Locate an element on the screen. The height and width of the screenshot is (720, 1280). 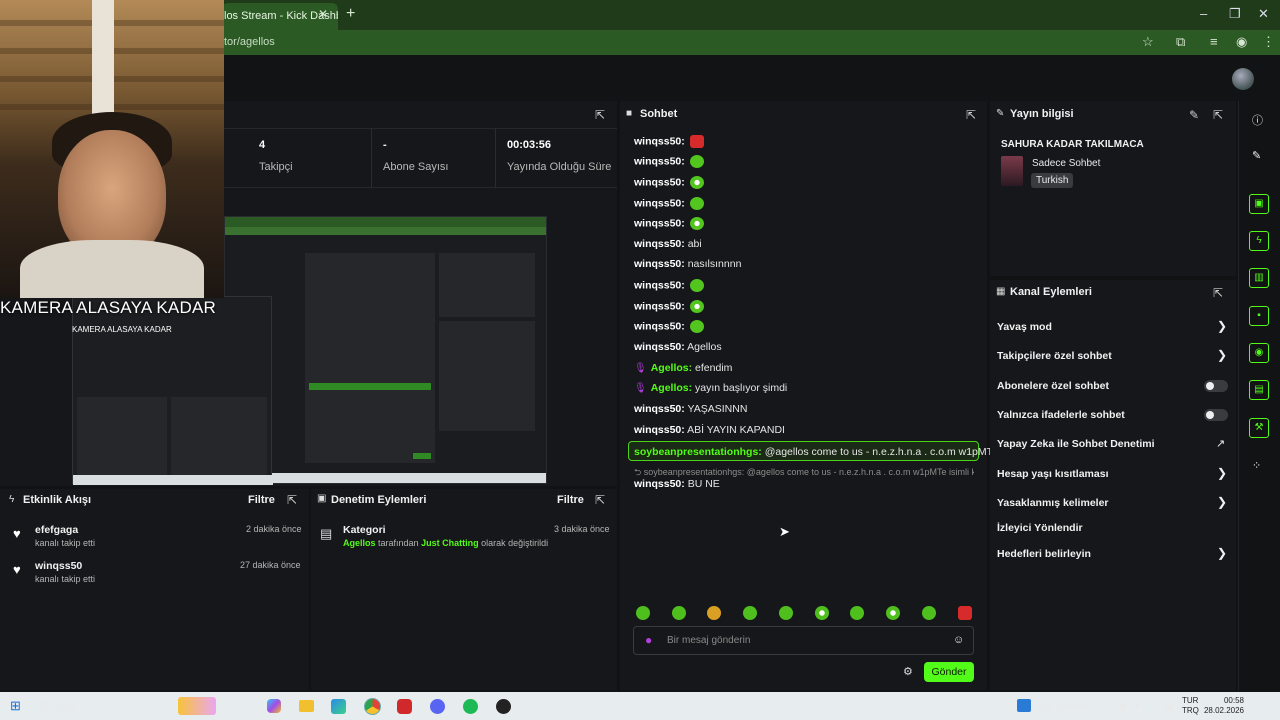
slow-mode-item: Yavaş mod is located at coordinates (1024, 327).